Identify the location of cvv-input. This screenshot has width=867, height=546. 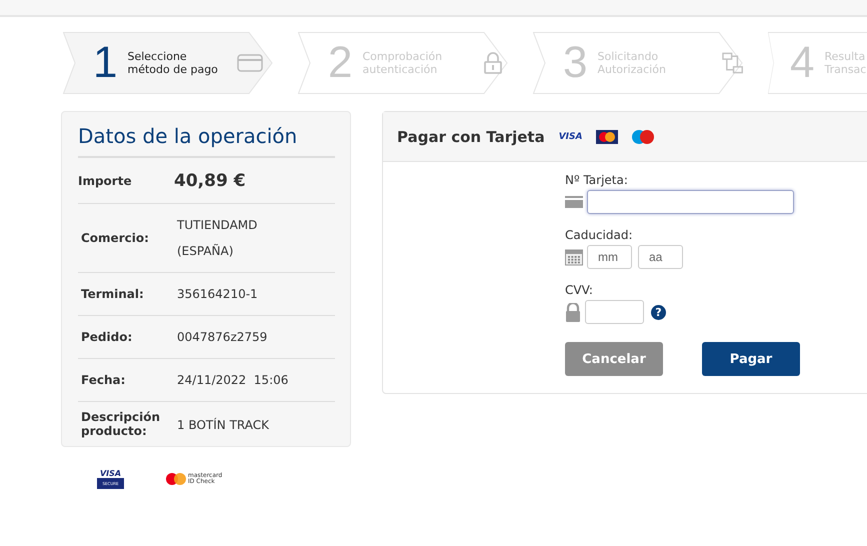
(614, 312).